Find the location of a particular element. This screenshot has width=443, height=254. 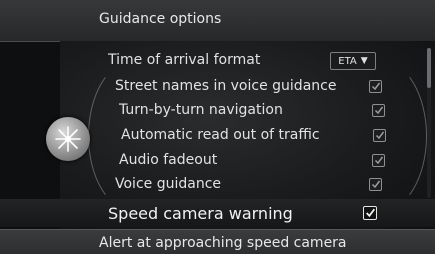

menu-item-turn-by-turn: Turn-by-turn navigation is located at coordinates (201, 110).